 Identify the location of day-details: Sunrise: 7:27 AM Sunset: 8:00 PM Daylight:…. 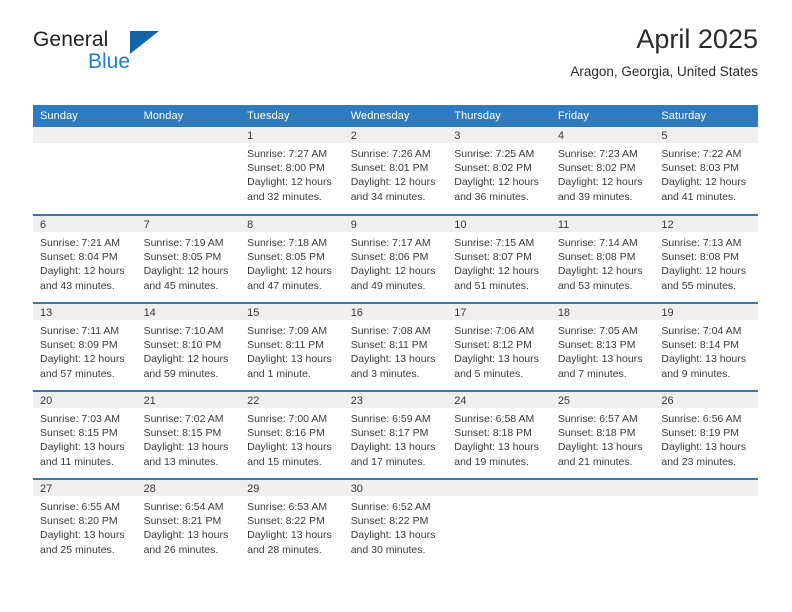
(292, 173).